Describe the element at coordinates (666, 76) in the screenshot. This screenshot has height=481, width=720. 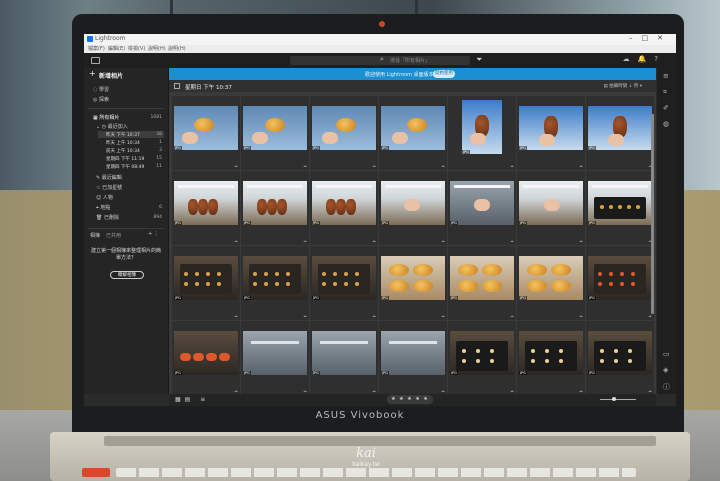
I see `edit-icon: ≡` at that location.